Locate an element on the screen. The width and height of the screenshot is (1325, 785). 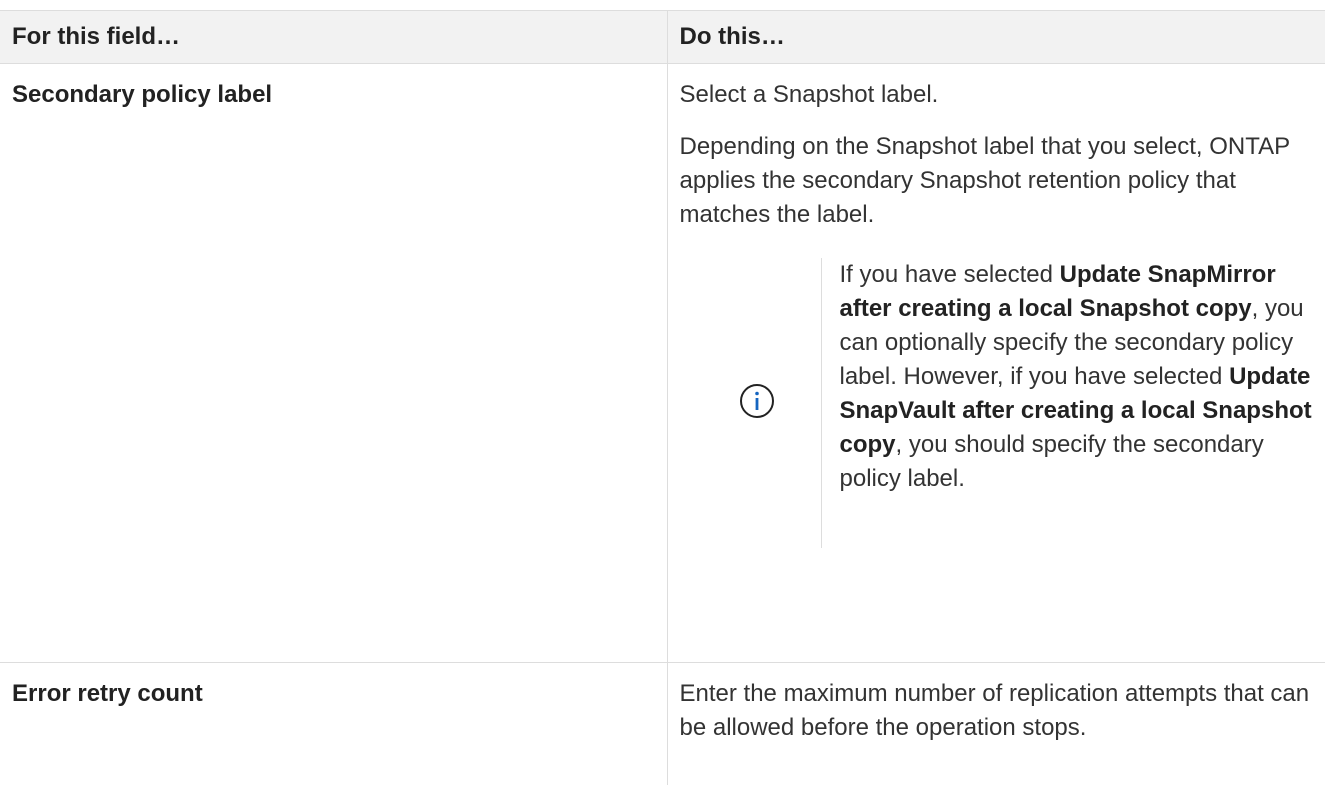
instruction-text: Select a Snapshot label. is located at coordinates (998, 95).